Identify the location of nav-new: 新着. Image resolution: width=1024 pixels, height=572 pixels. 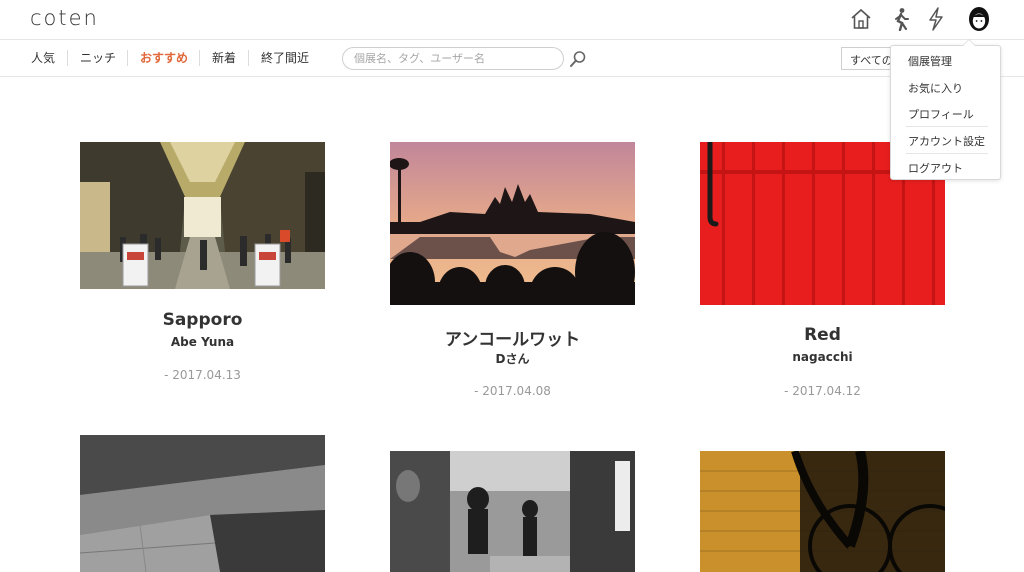
(224, 58).